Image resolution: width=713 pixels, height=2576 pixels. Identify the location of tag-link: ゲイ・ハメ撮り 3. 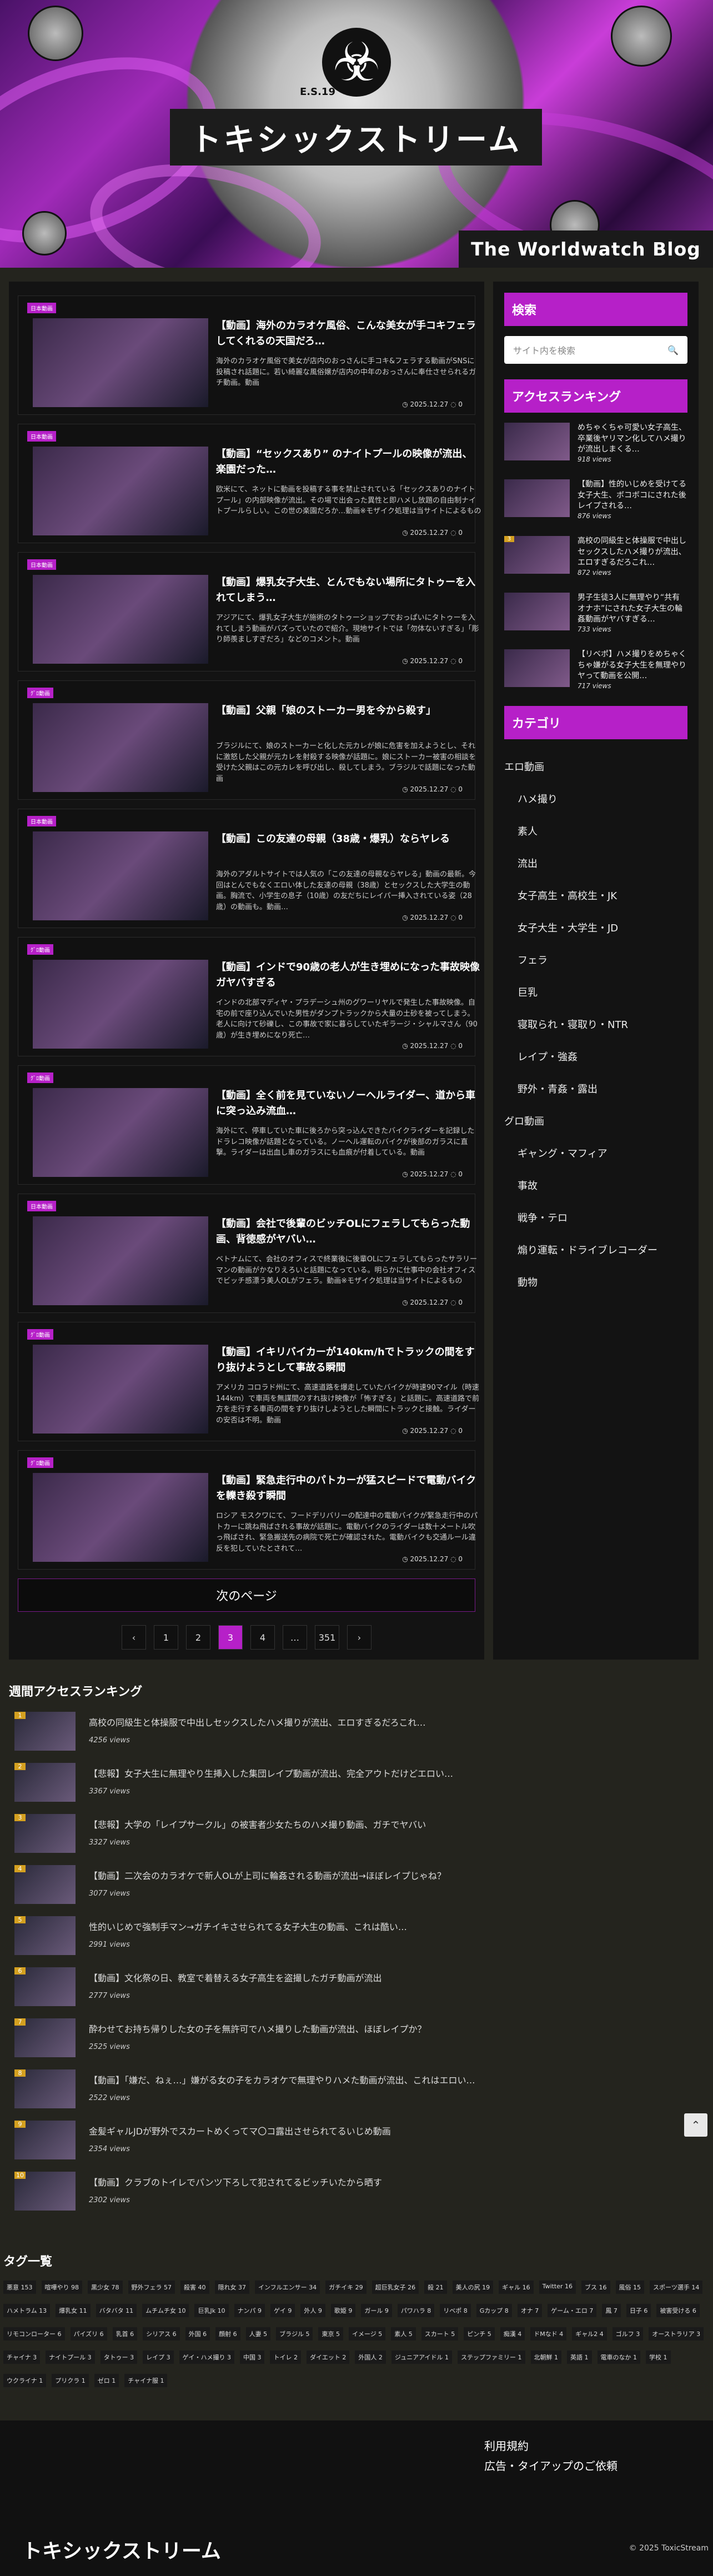
(206, 2358).